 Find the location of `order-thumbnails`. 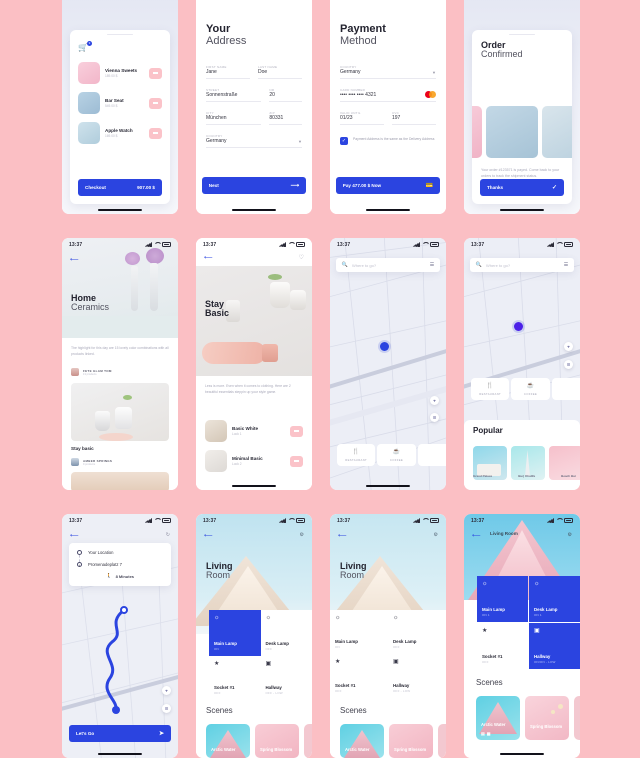

order-thumbnails is located at coordinates (522, 132).